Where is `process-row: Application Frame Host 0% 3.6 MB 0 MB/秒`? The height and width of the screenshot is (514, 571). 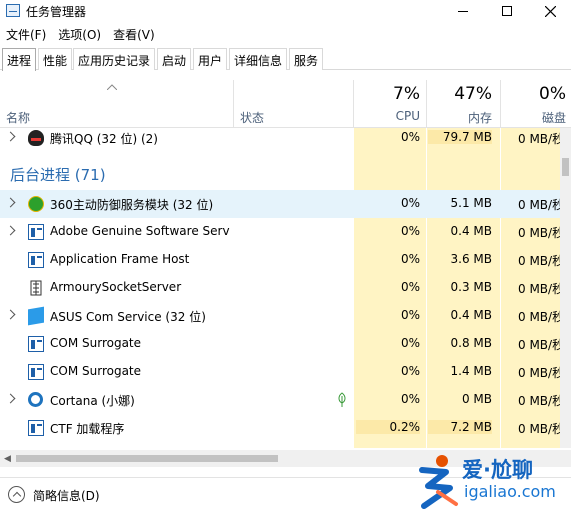 process-row: Application Frame Host 0% 3.6 MB 0 MB/秒 is located at coordinates (280, 260).